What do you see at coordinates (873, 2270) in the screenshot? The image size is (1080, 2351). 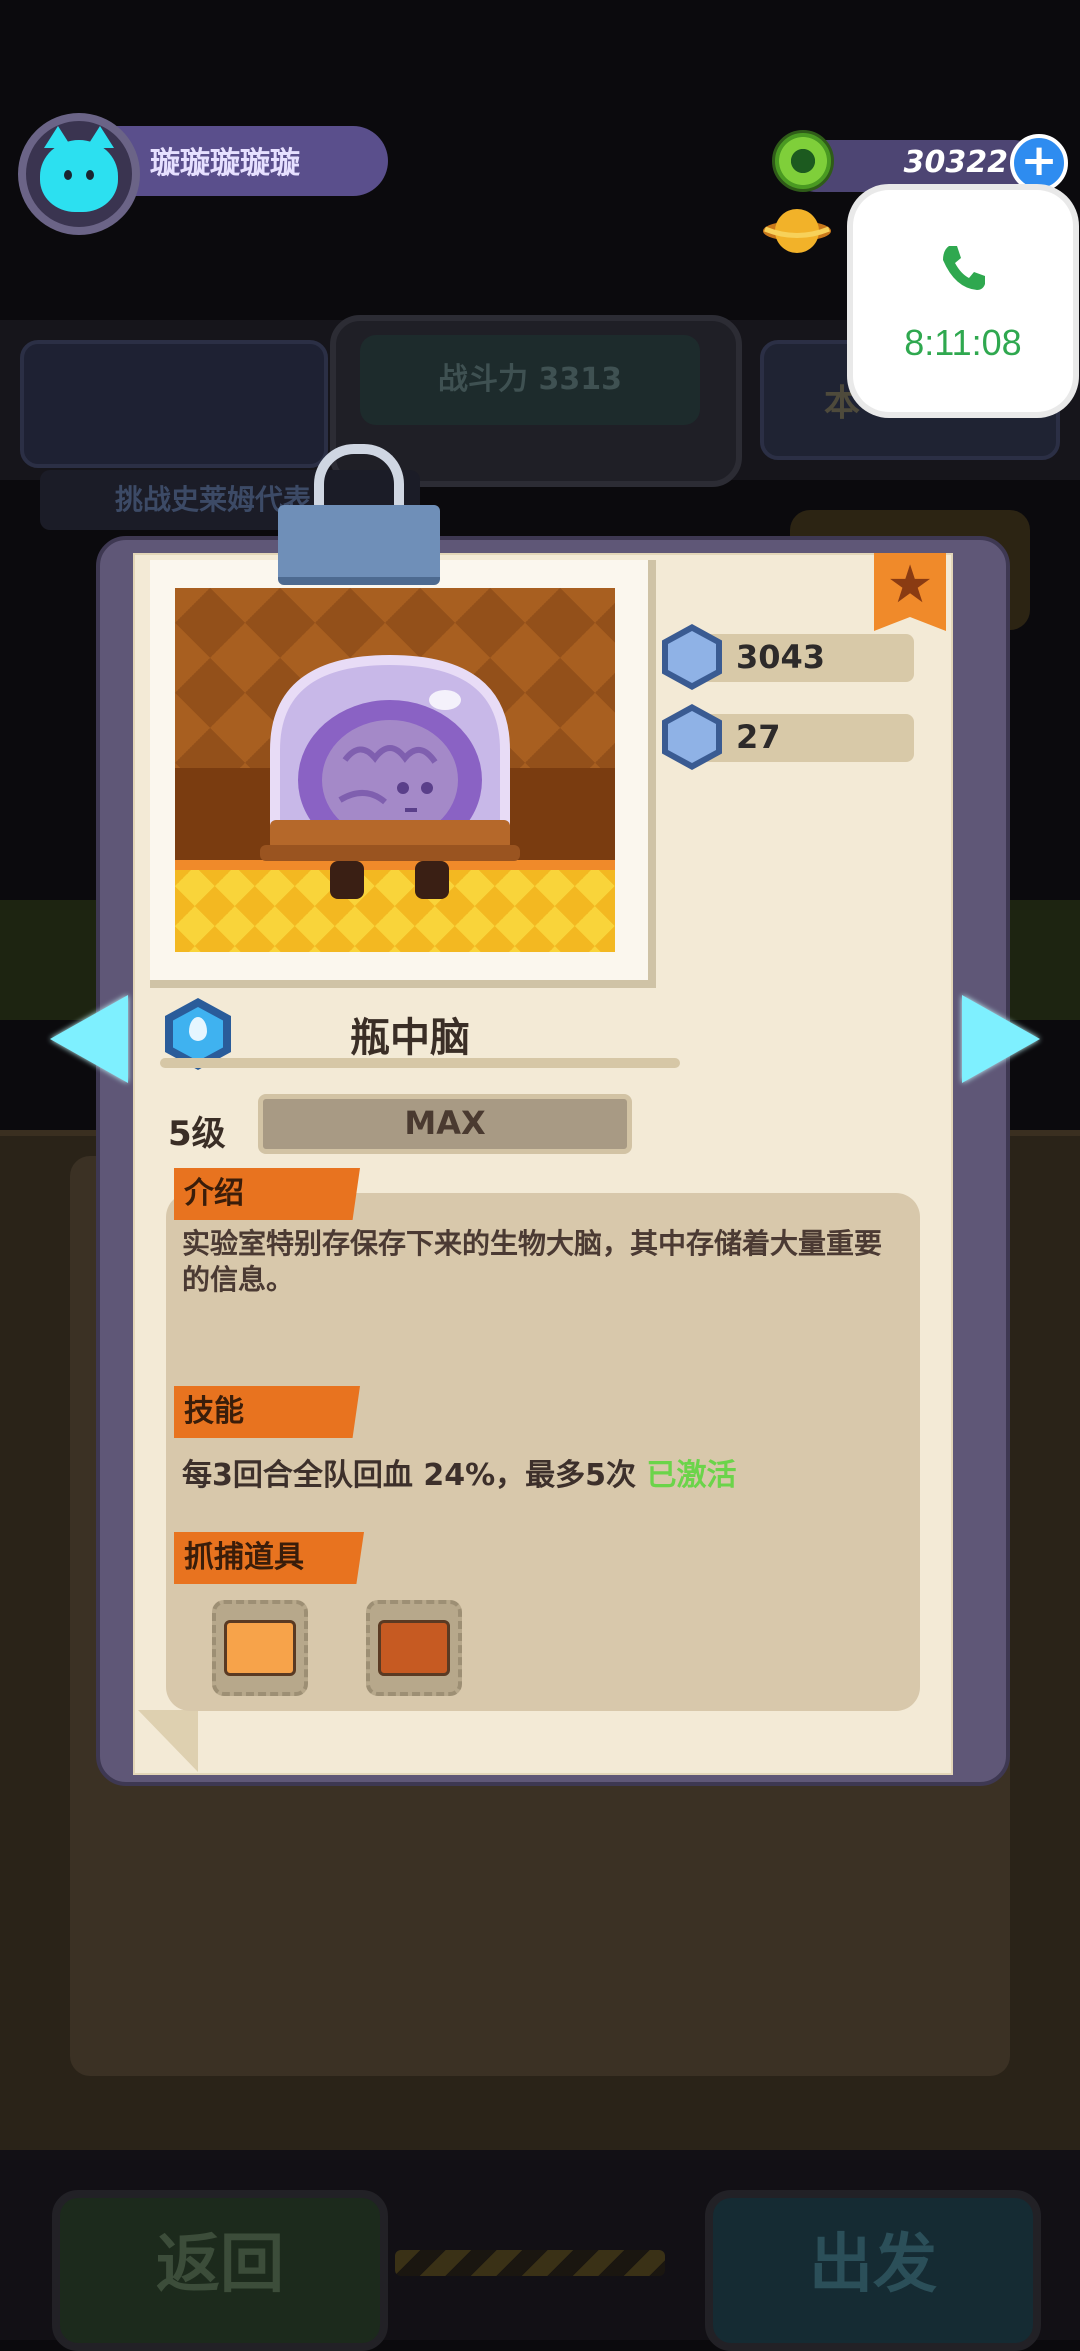 I see `go-button: 出发` at bounding box center [873, 2270].